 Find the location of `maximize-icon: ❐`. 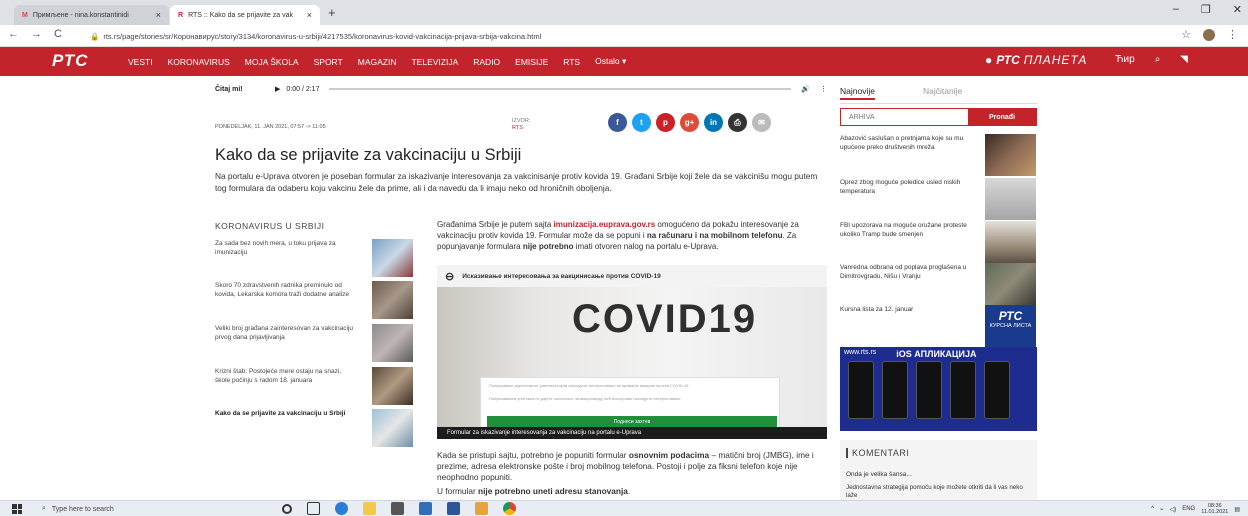

maximize-icon: ❐ is located at coordinates (1206, 9).